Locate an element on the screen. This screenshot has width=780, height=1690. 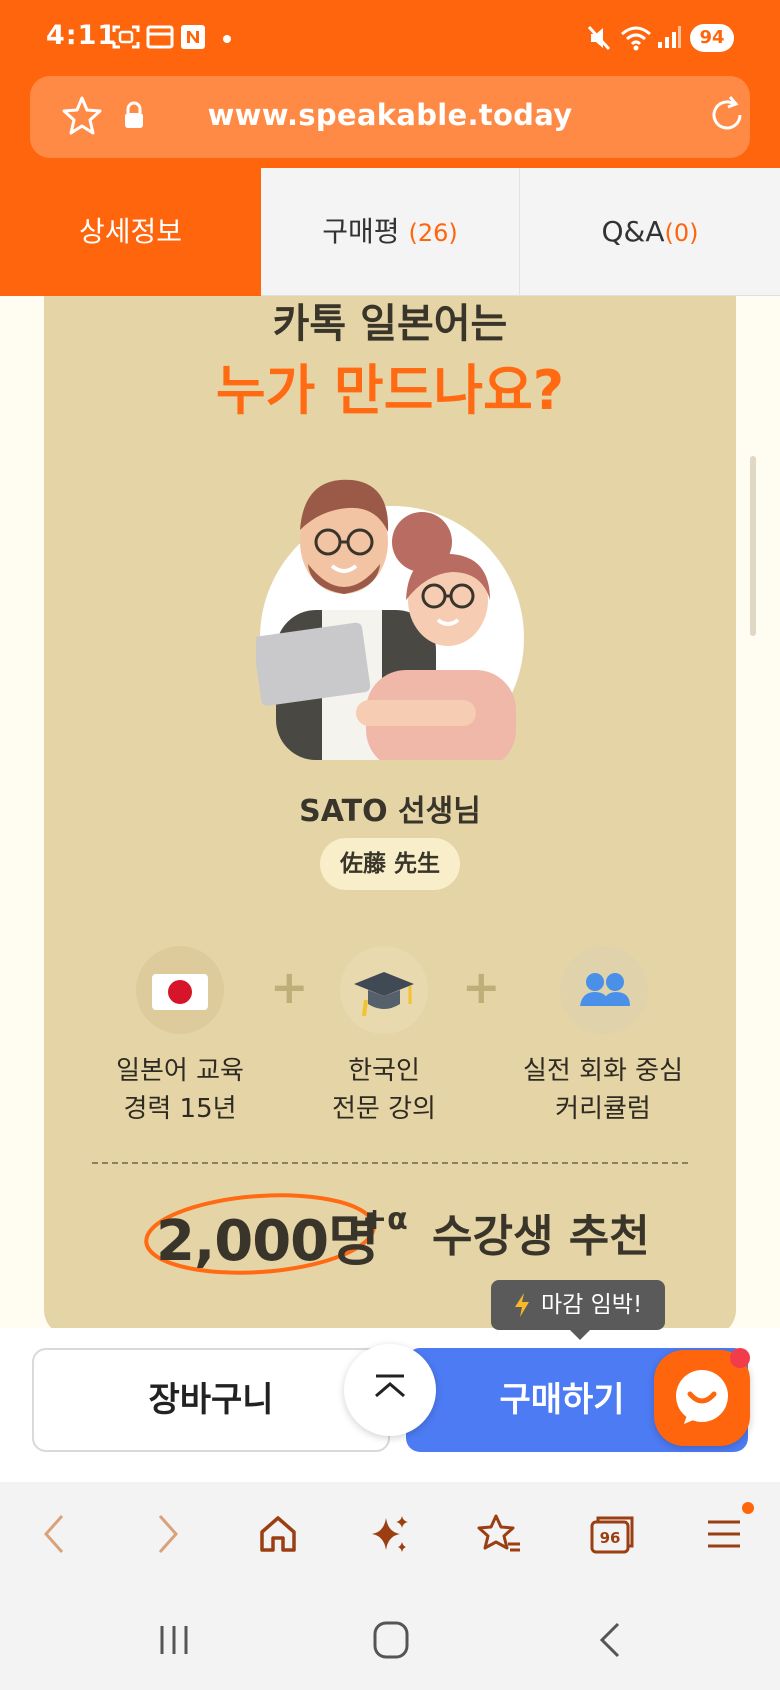
address-bar: www.speakable.today is located at coordinates (390, 117).